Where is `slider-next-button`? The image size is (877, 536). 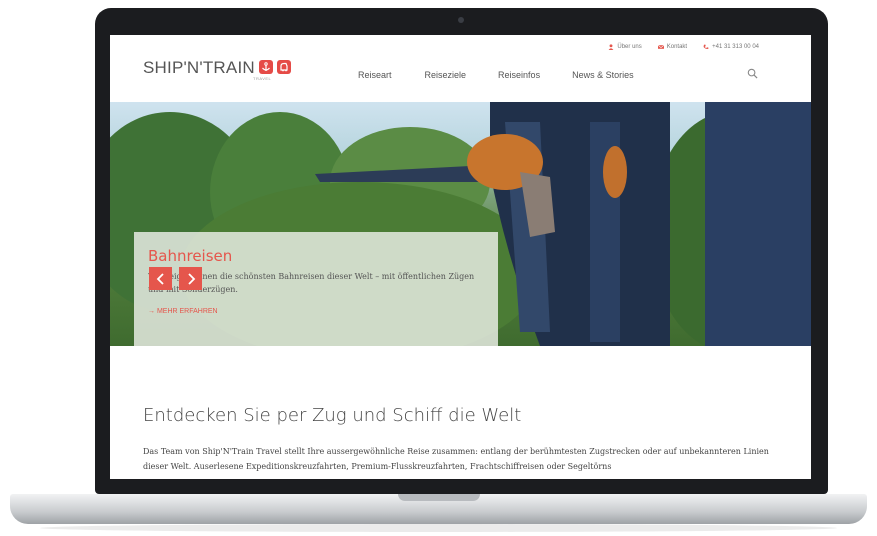
slider-next-button is located at coordinates (190, 278).